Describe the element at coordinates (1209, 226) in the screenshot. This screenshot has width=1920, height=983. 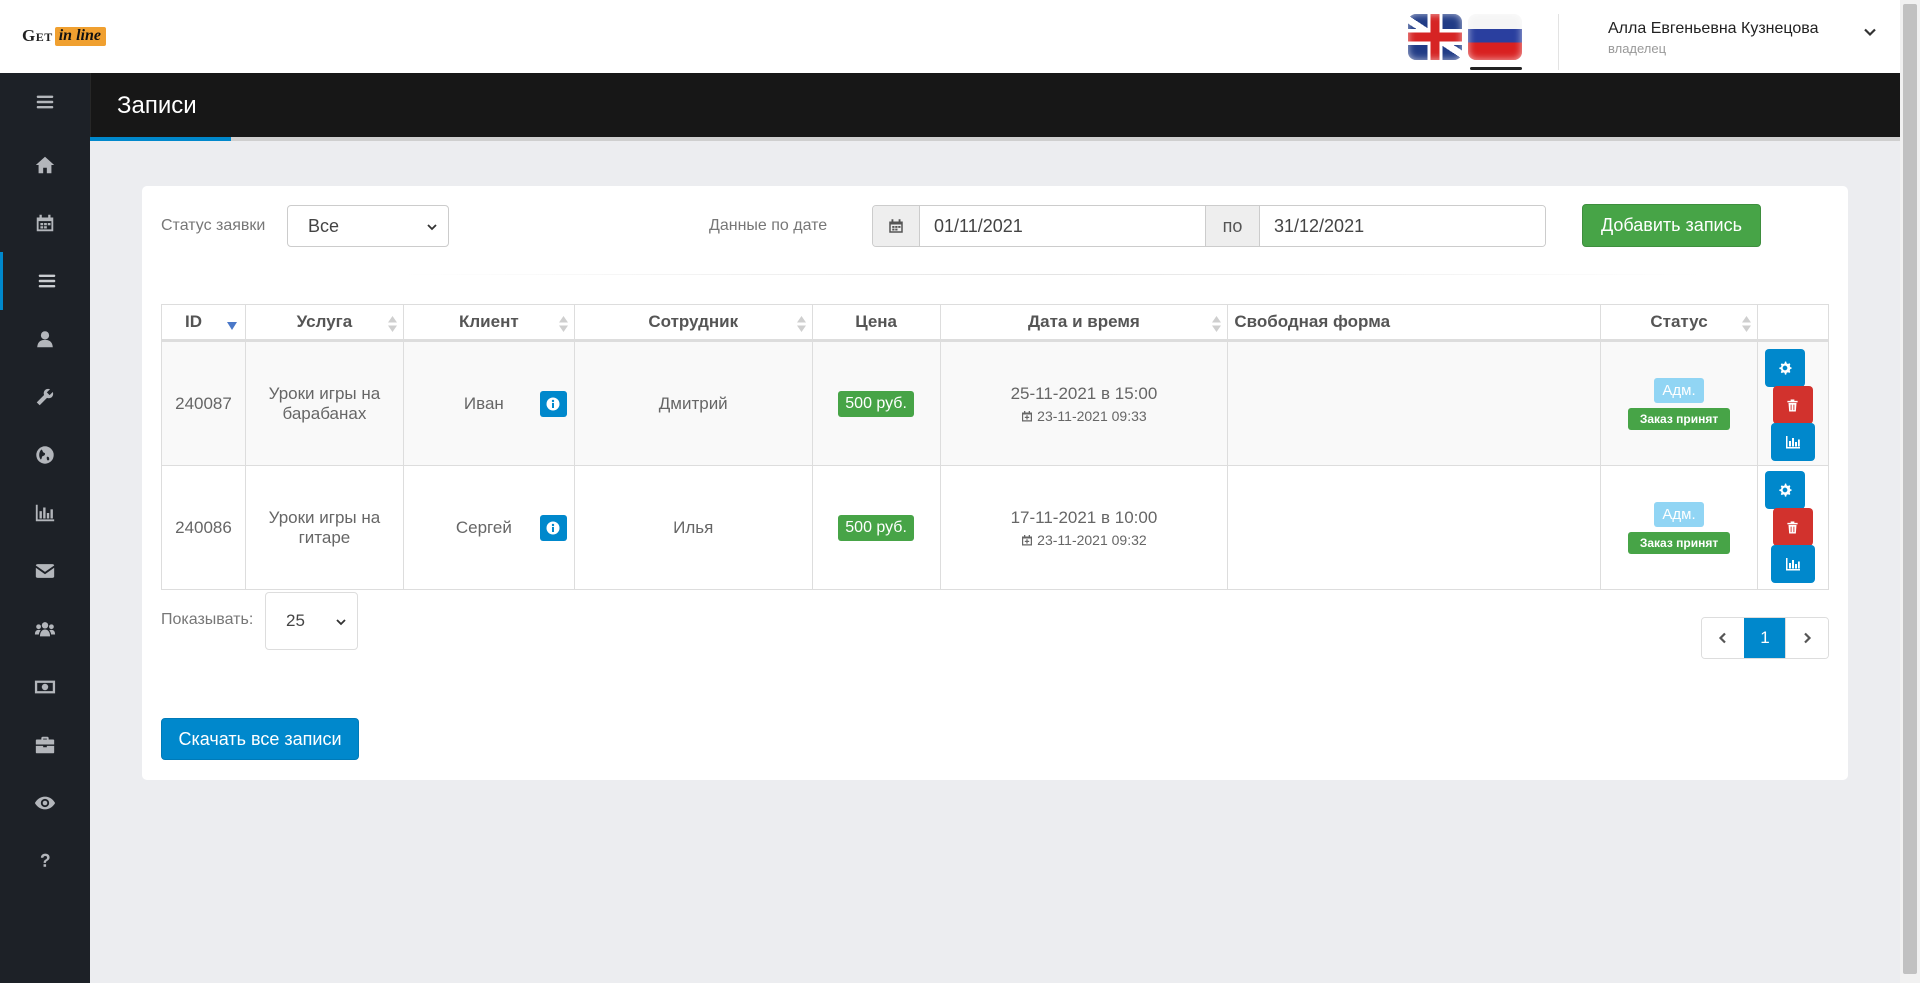
I see `date-range: 01/11/2021 по 31/12/2021` at that location.